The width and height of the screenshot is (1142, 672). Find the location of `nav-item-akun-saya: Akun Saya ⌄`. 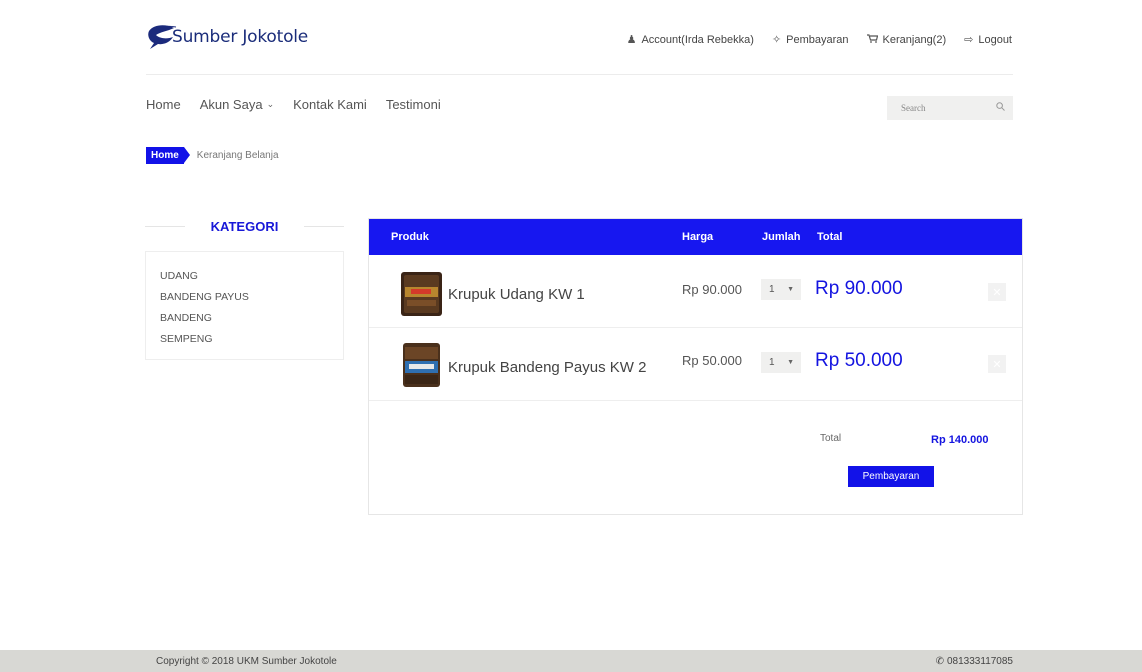

nav-item-akun-saya: Akun Saya ⌄ is located at coordinates (237, 104).